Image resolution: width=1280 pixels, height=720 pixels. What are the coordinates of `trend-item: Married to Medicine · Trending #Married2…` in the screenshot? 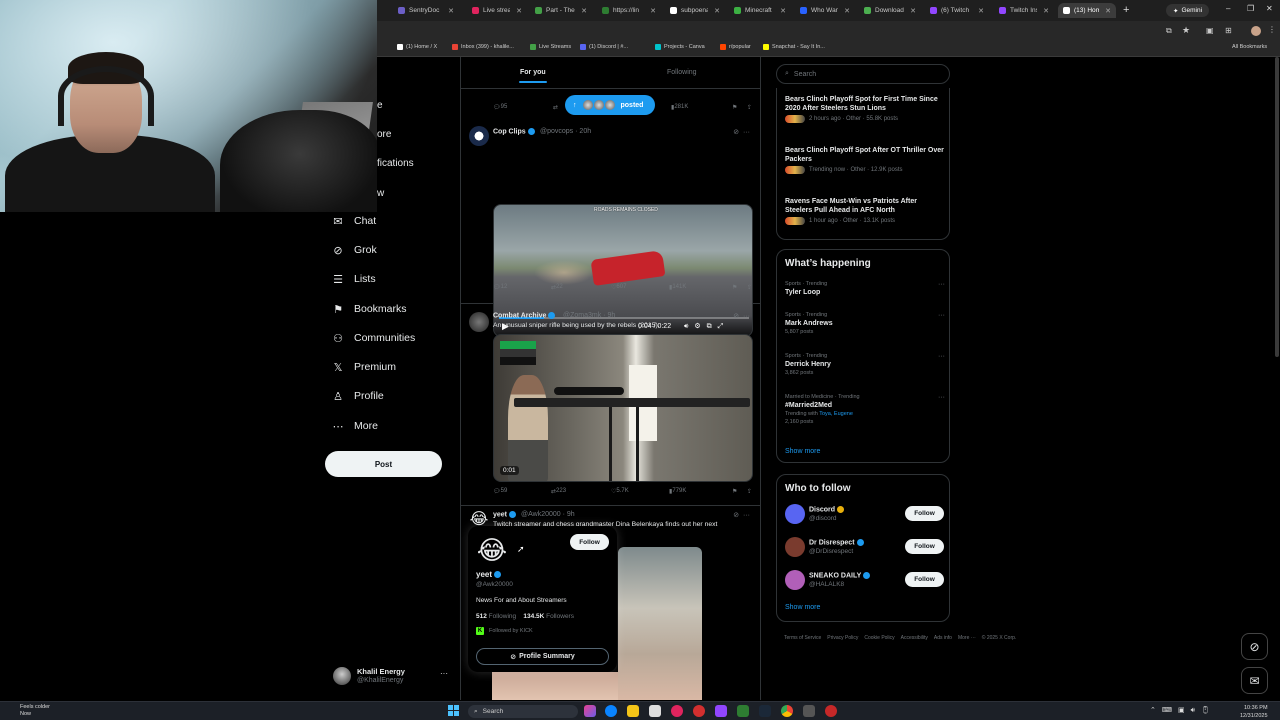 It's located at (865, 409).